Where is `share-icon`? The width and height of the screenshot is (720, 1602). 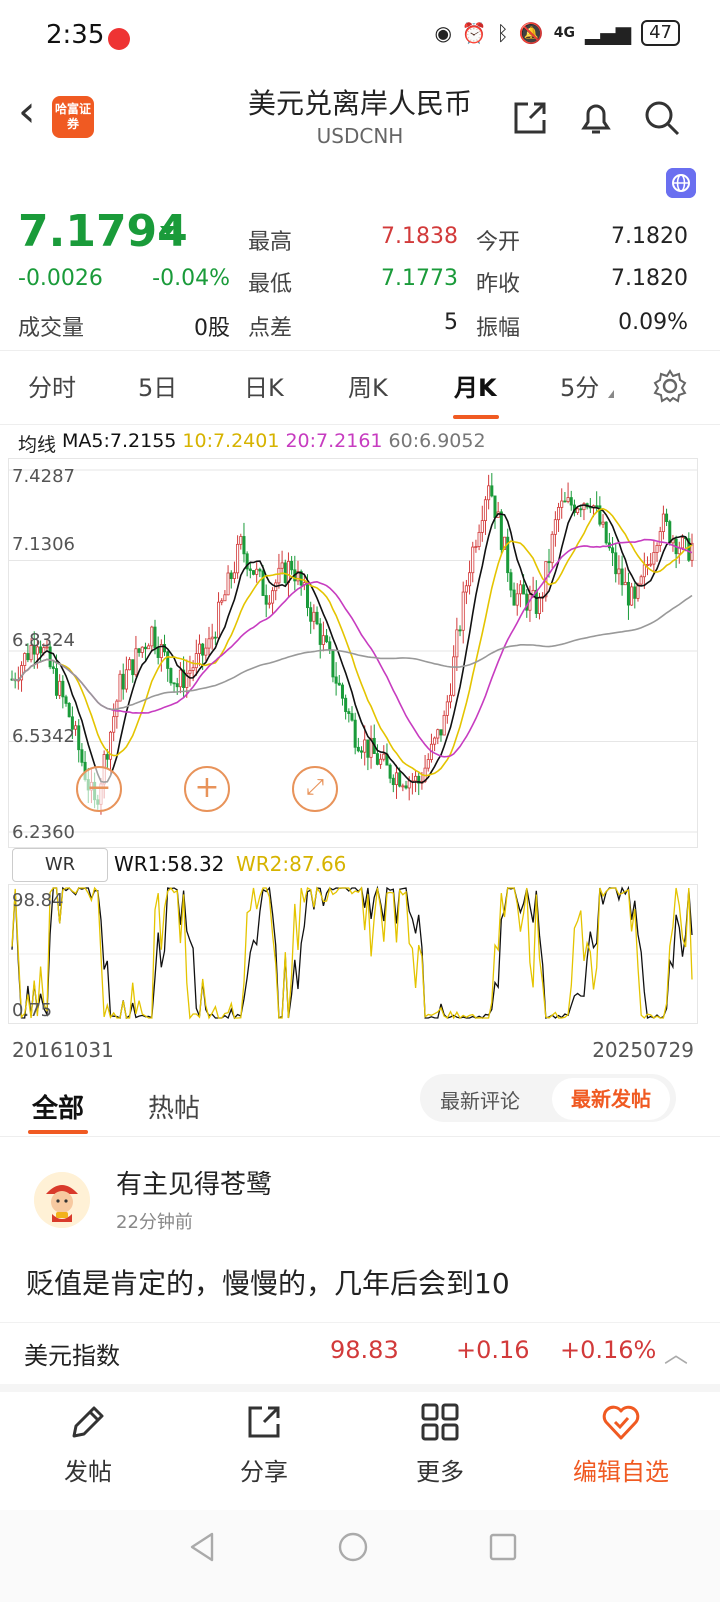
share-icon is located at coordinates (530, 118).